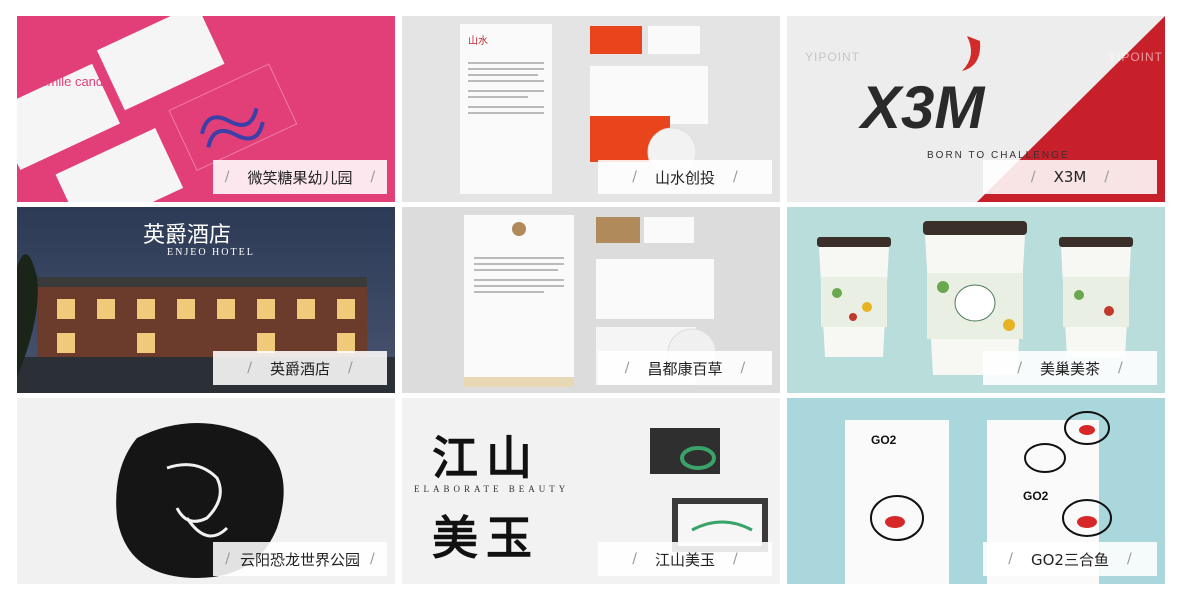 This screenshot has width=1180, height=600. Describe the element at coordinates (976, 300) in the screenshot. I see `portfolio-tile-meichao: / 美巢美茶 /` at that location.